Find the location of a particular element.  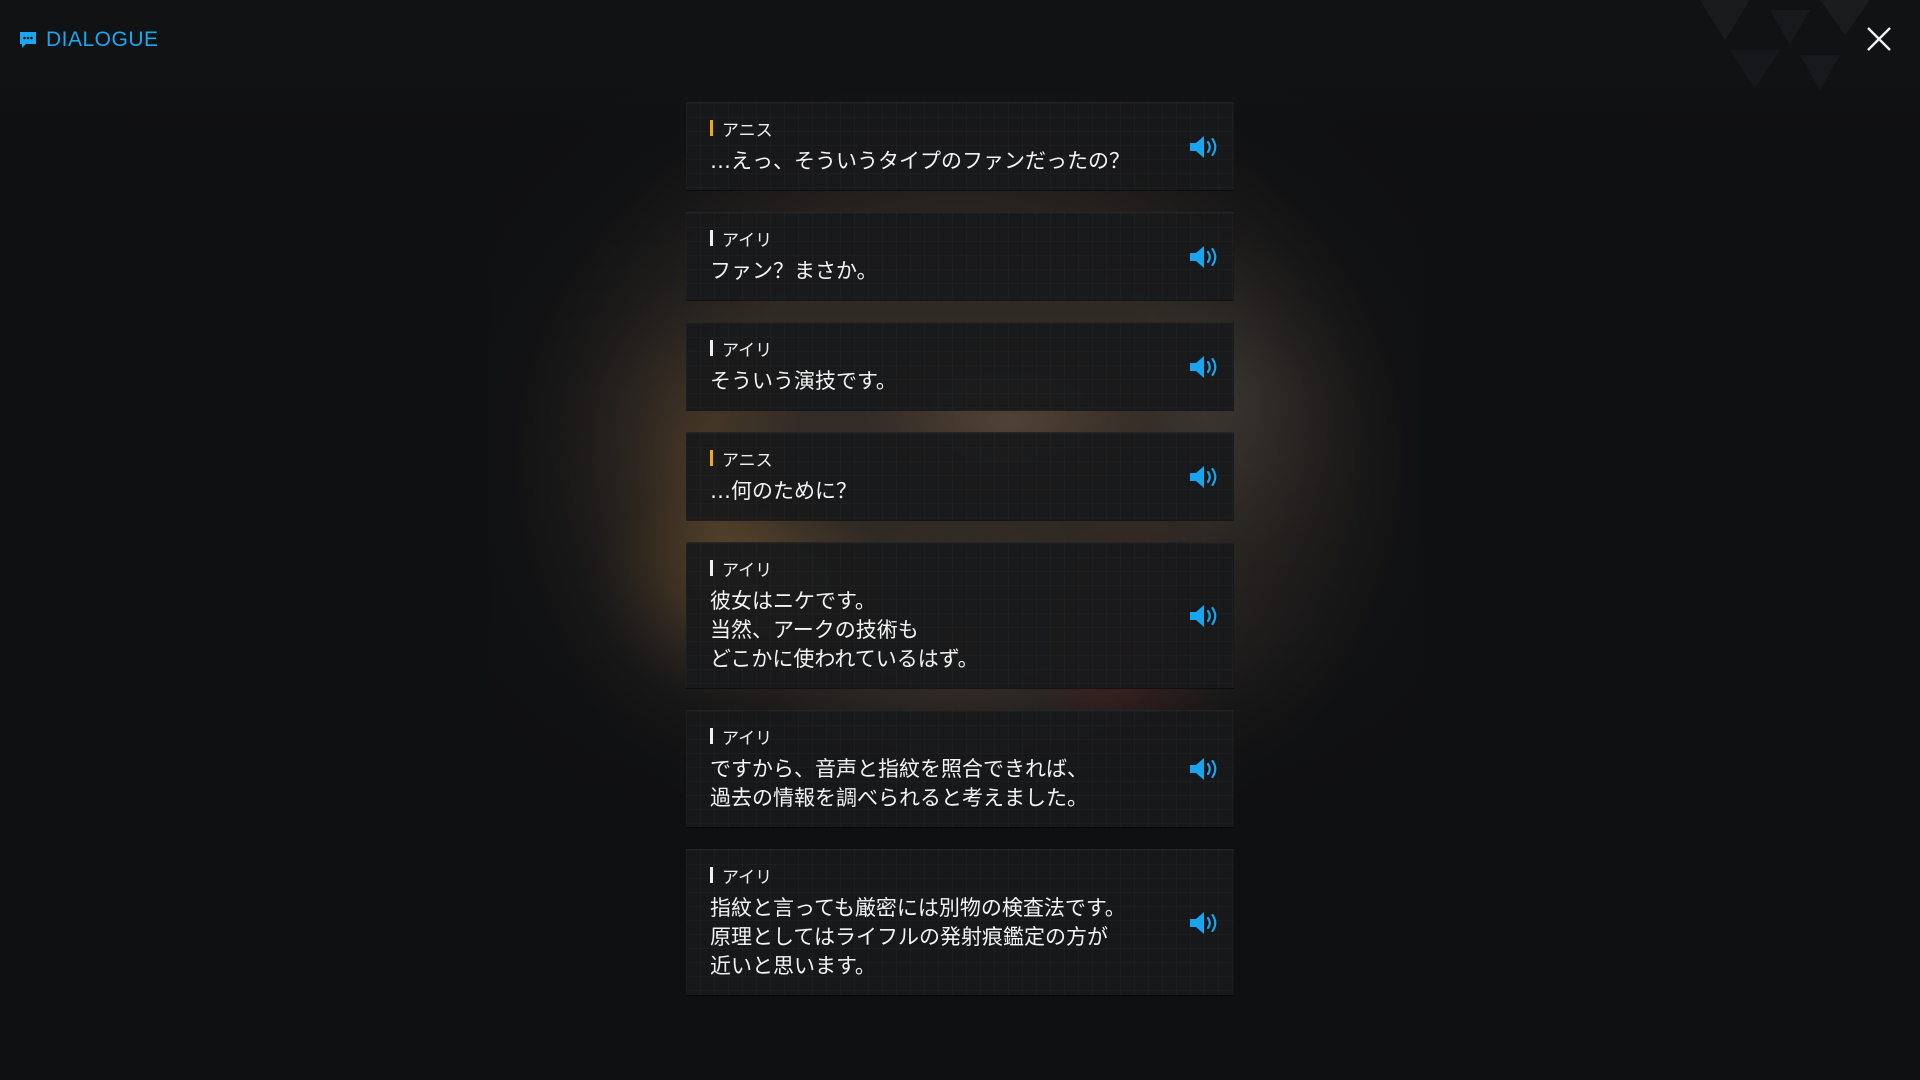

dialogue-text: そういう演技です。 is located at coordinates (803, 381).